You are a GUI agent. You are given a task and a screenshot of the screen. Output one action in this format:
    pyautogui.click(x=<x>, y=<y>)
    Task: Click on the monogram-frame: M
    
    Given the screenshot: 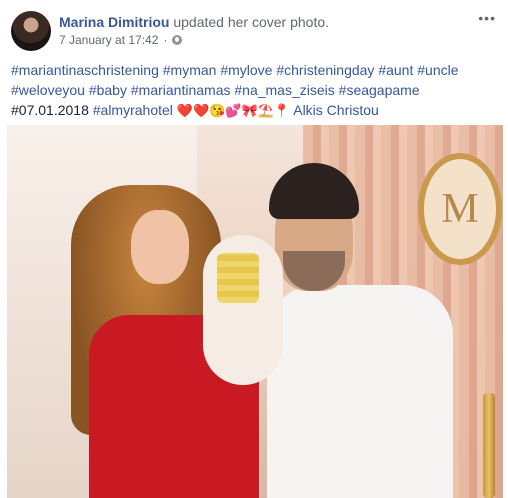 What is the action you would take?
    pyautogui.click(x=460, y=209)
    